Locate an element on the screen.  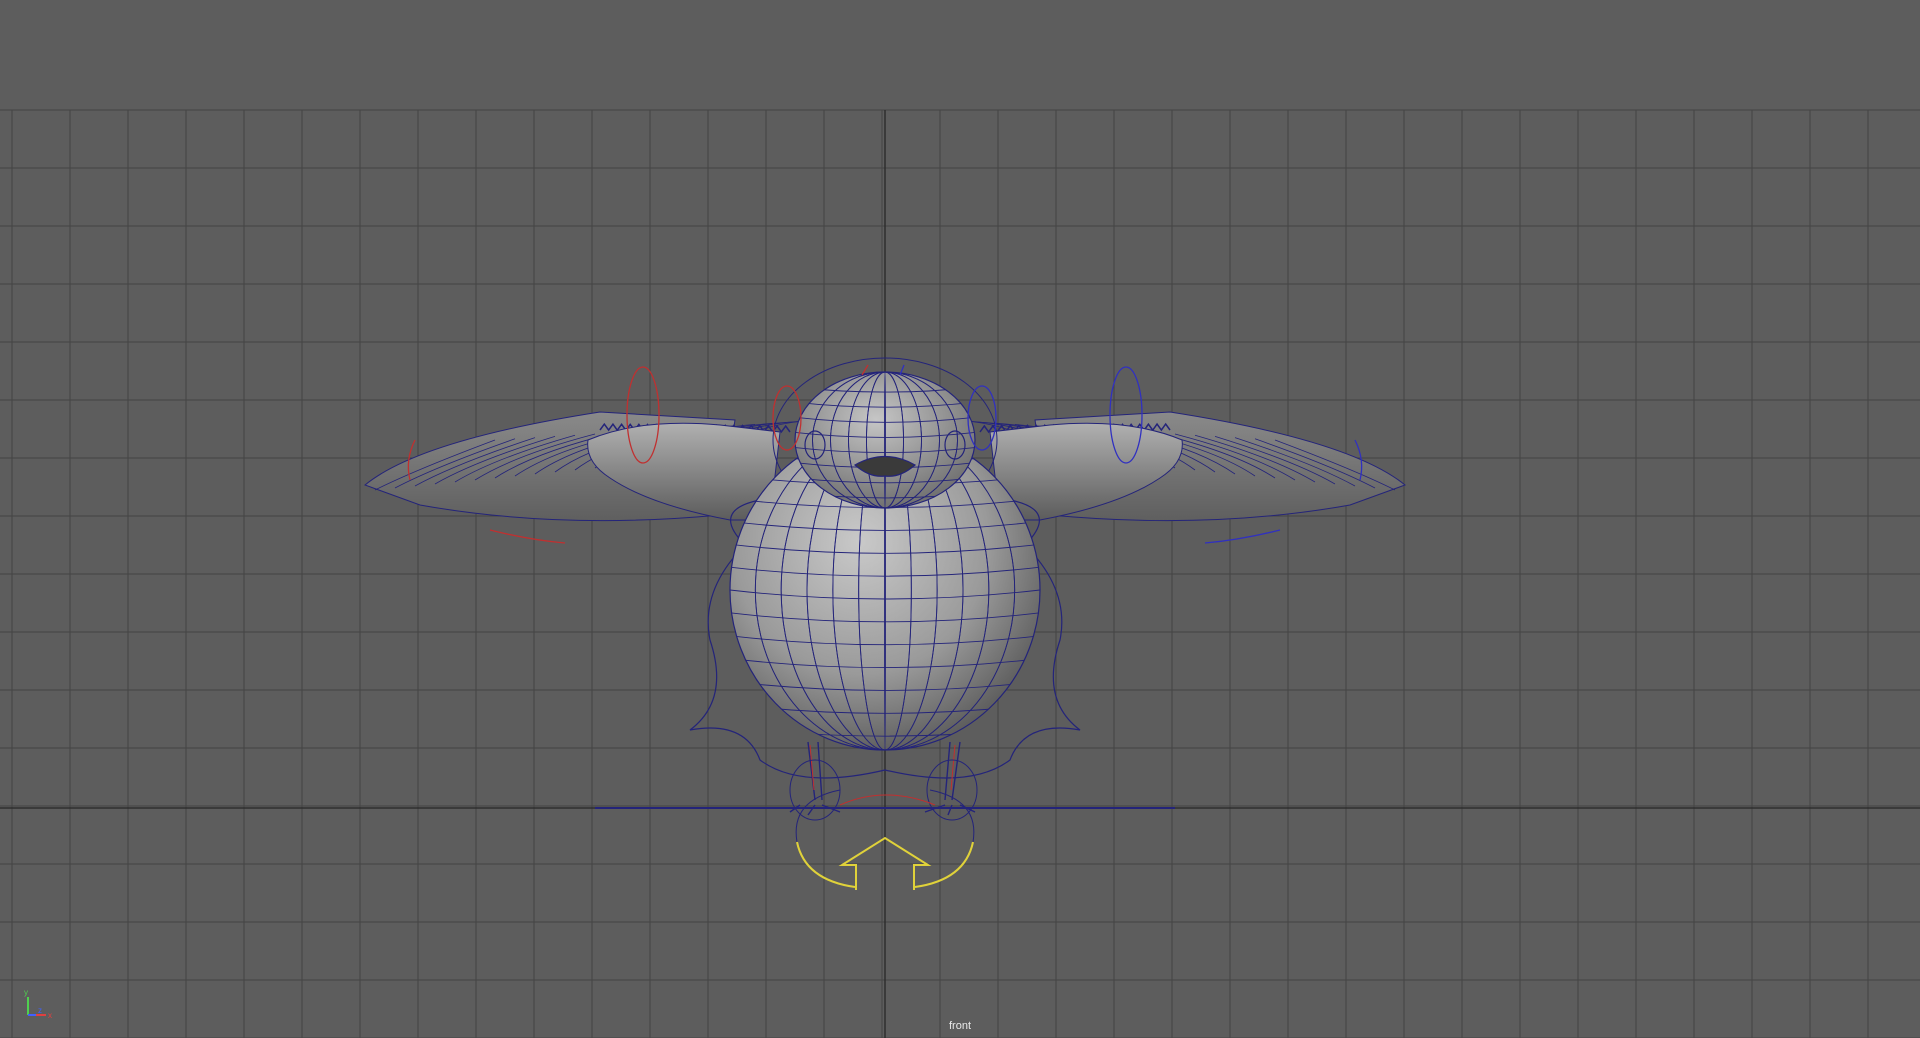
svg-text: z is located at coordinates (40, 1010).